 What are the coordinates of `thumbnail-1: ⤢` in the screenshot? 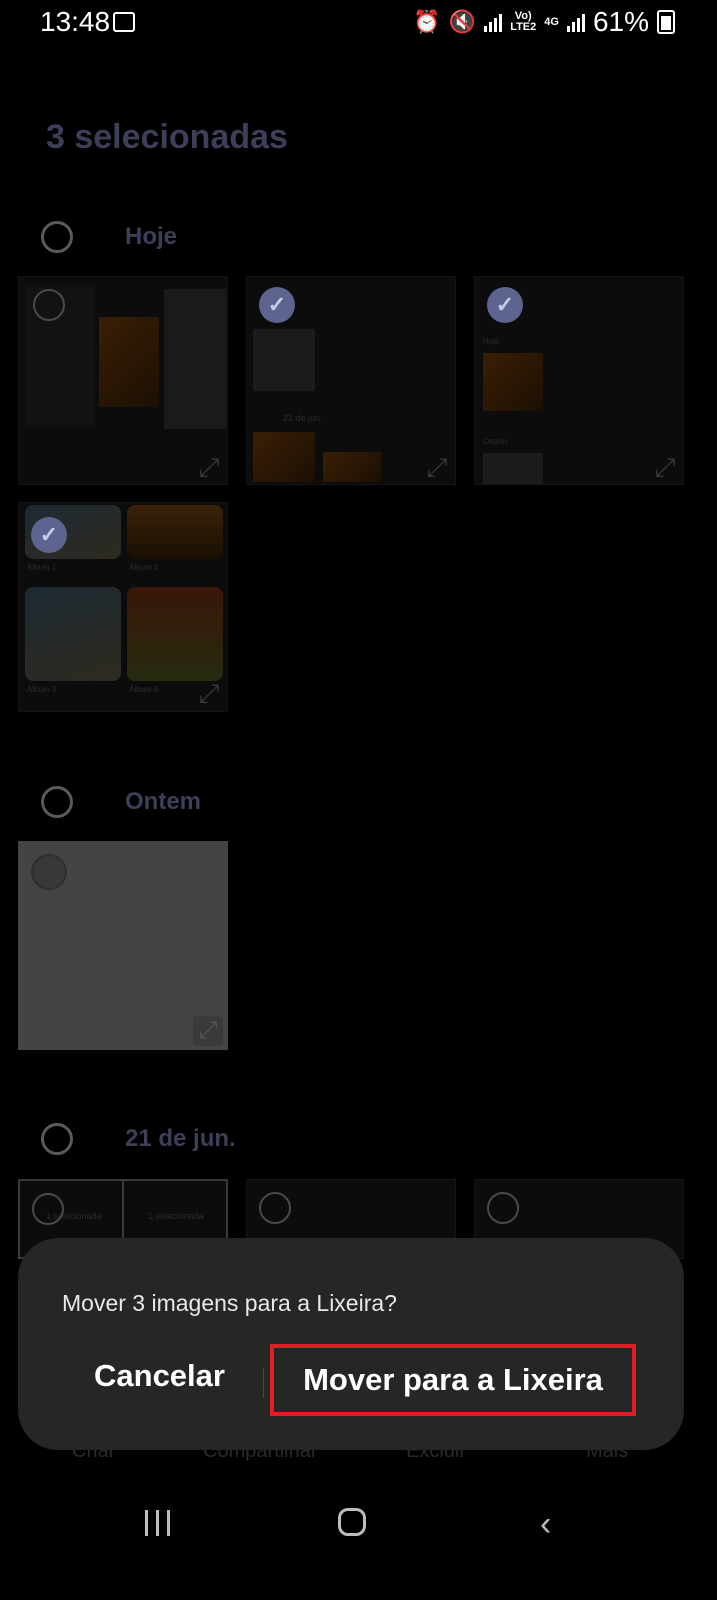 It's located at (123, 380).